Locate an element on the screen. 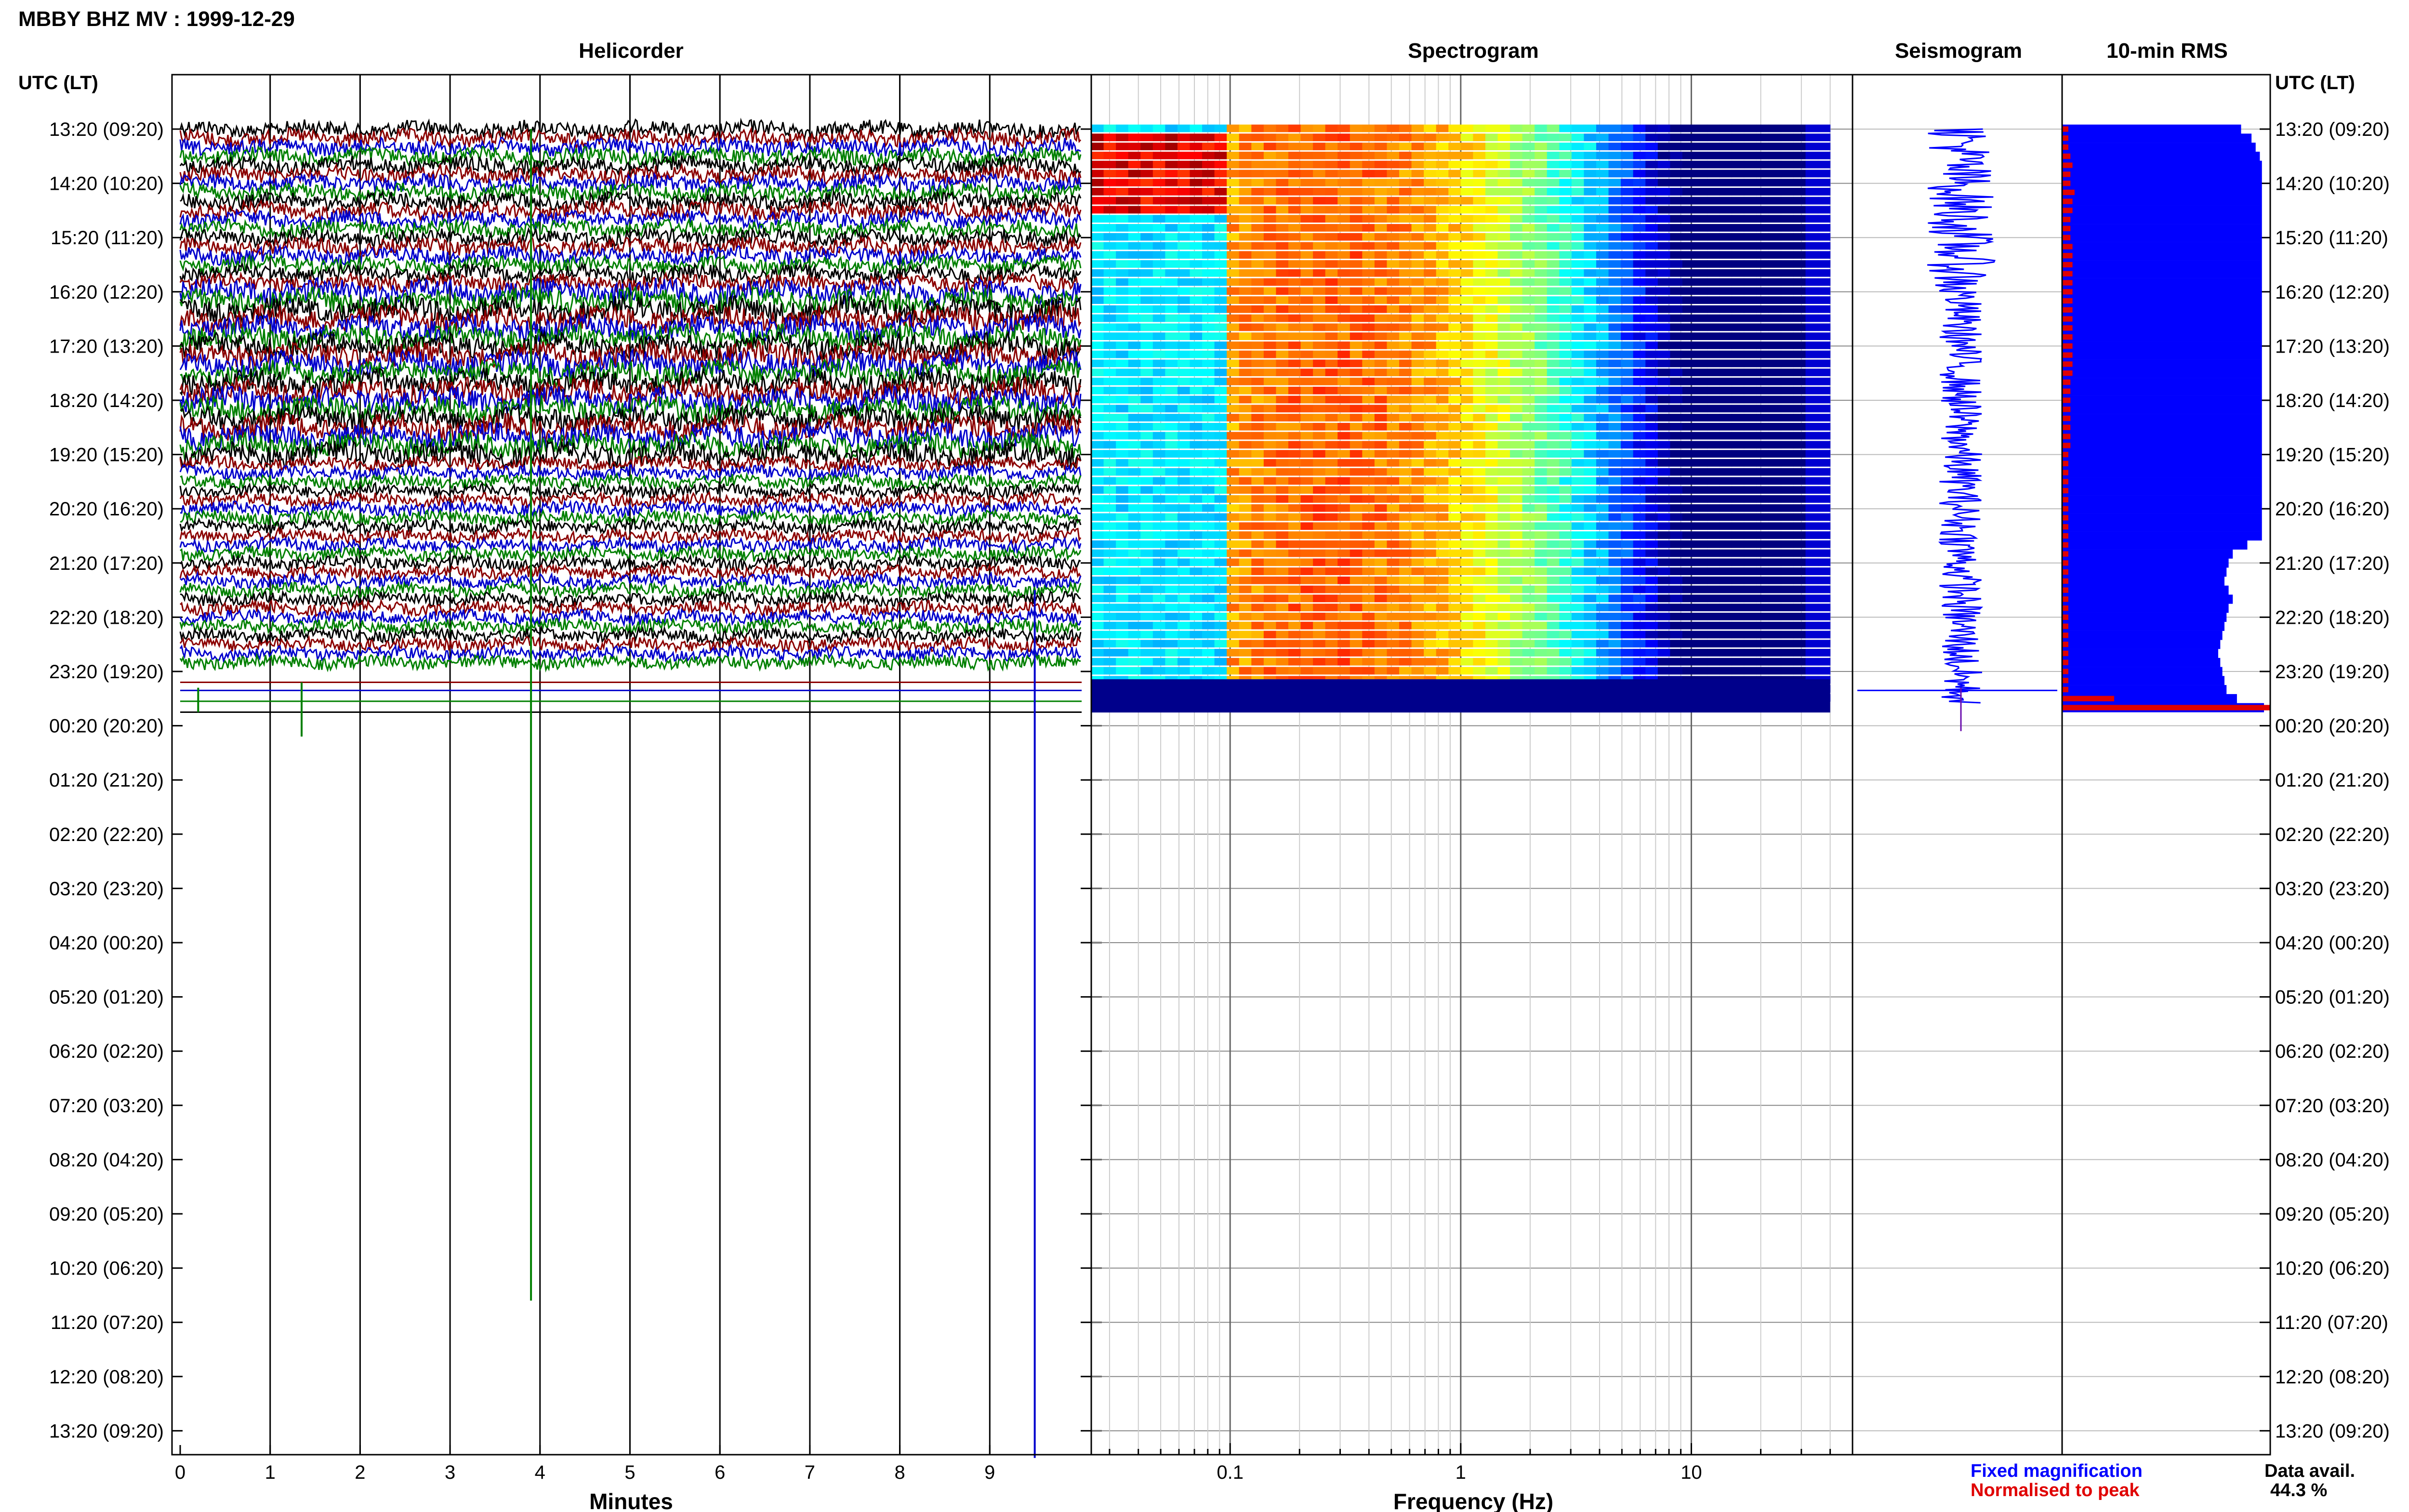 Image resolution: width=2409 pixels, height=1512 pixels. rms-normalised-bar is located at coordinates (2067, 364).